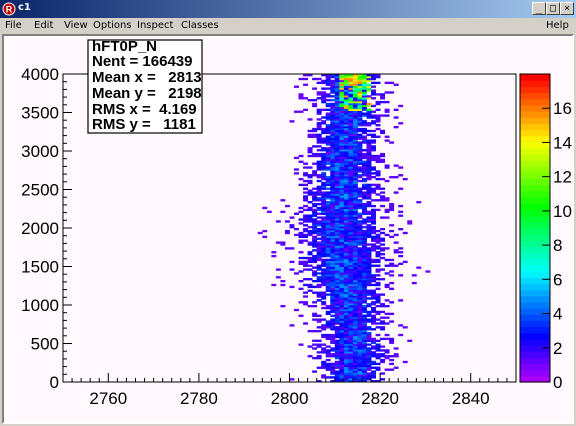  I want to click on x-tick-label: 2780, so click(199, 398).